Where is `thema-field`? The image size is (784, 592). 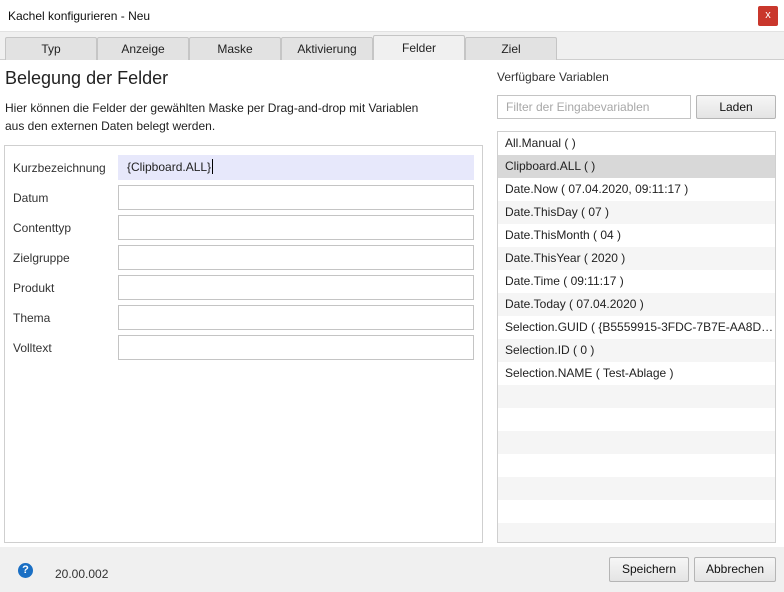
thema-field is located at coordinates (296, 317).